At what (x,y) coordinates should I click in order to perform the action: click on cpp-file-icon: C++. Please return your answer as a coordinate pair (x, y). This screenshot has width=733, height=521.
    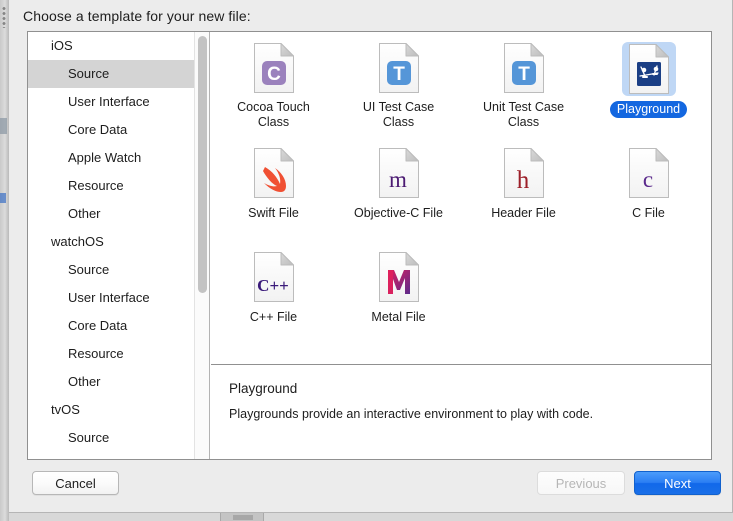
    Looking at the image, I should click on (274, 277).